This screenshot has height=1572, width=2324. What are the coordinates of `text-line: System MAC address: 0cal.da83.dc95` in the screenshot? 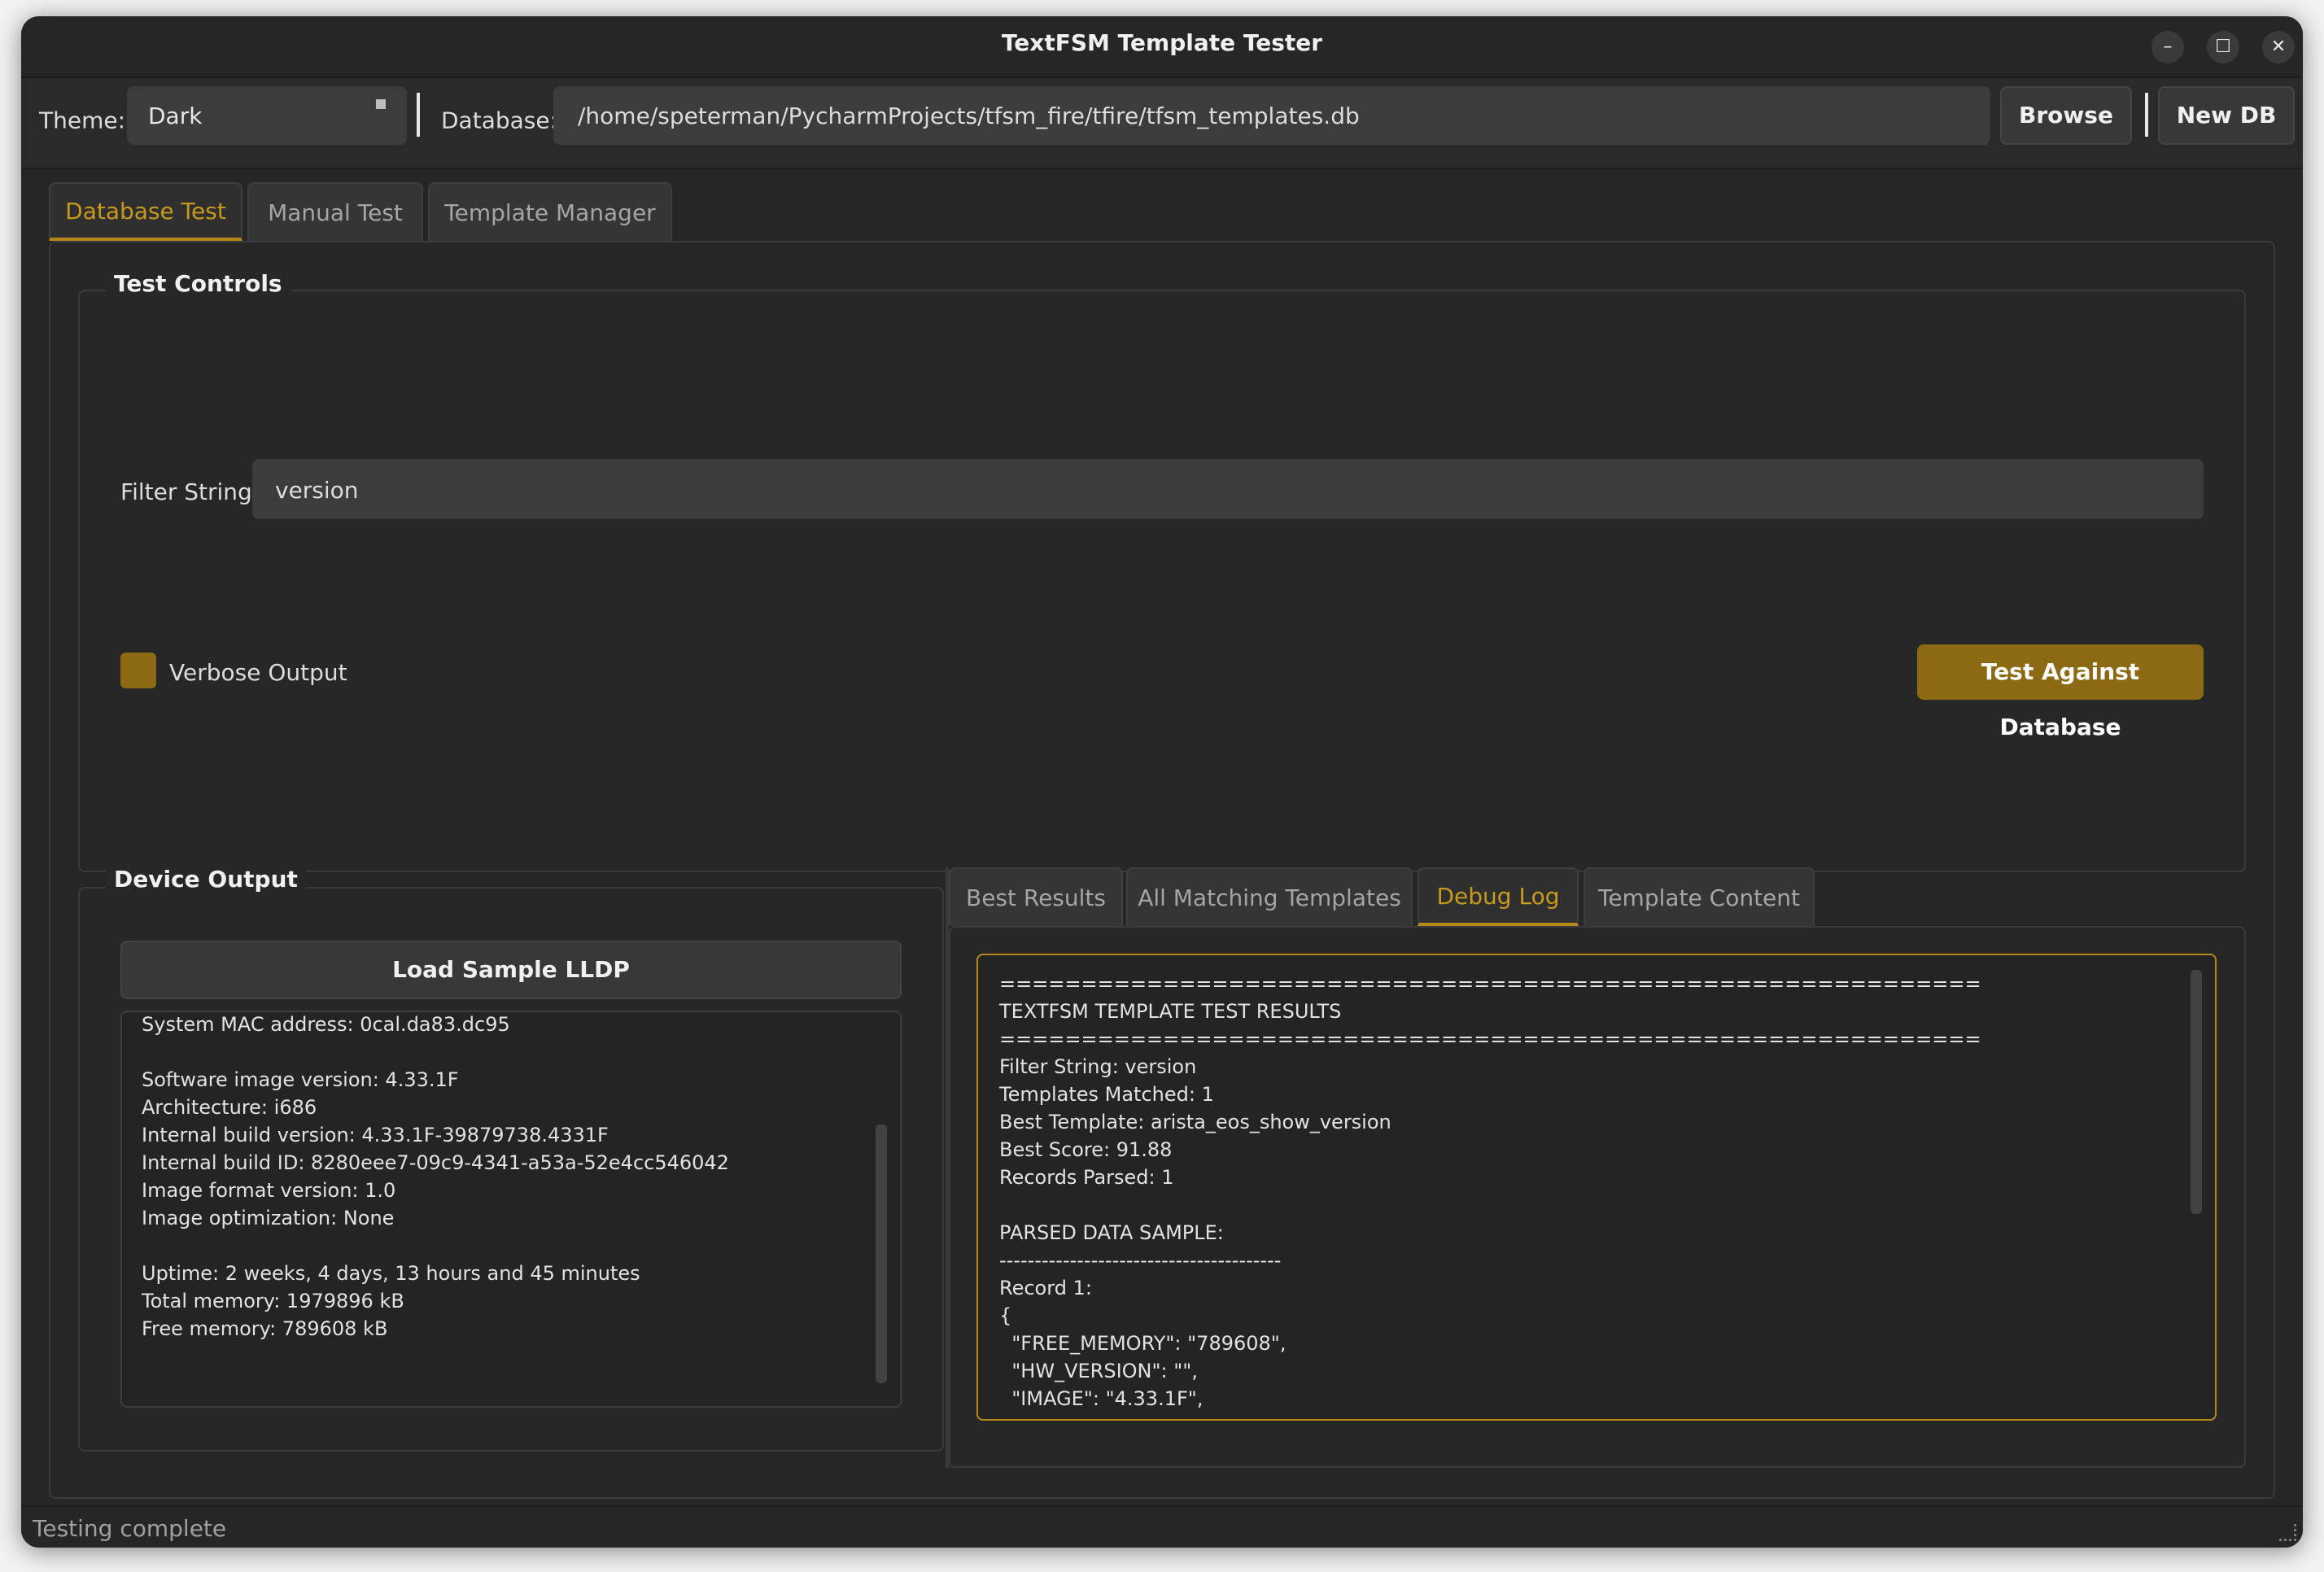 It's located at (326, 1024).